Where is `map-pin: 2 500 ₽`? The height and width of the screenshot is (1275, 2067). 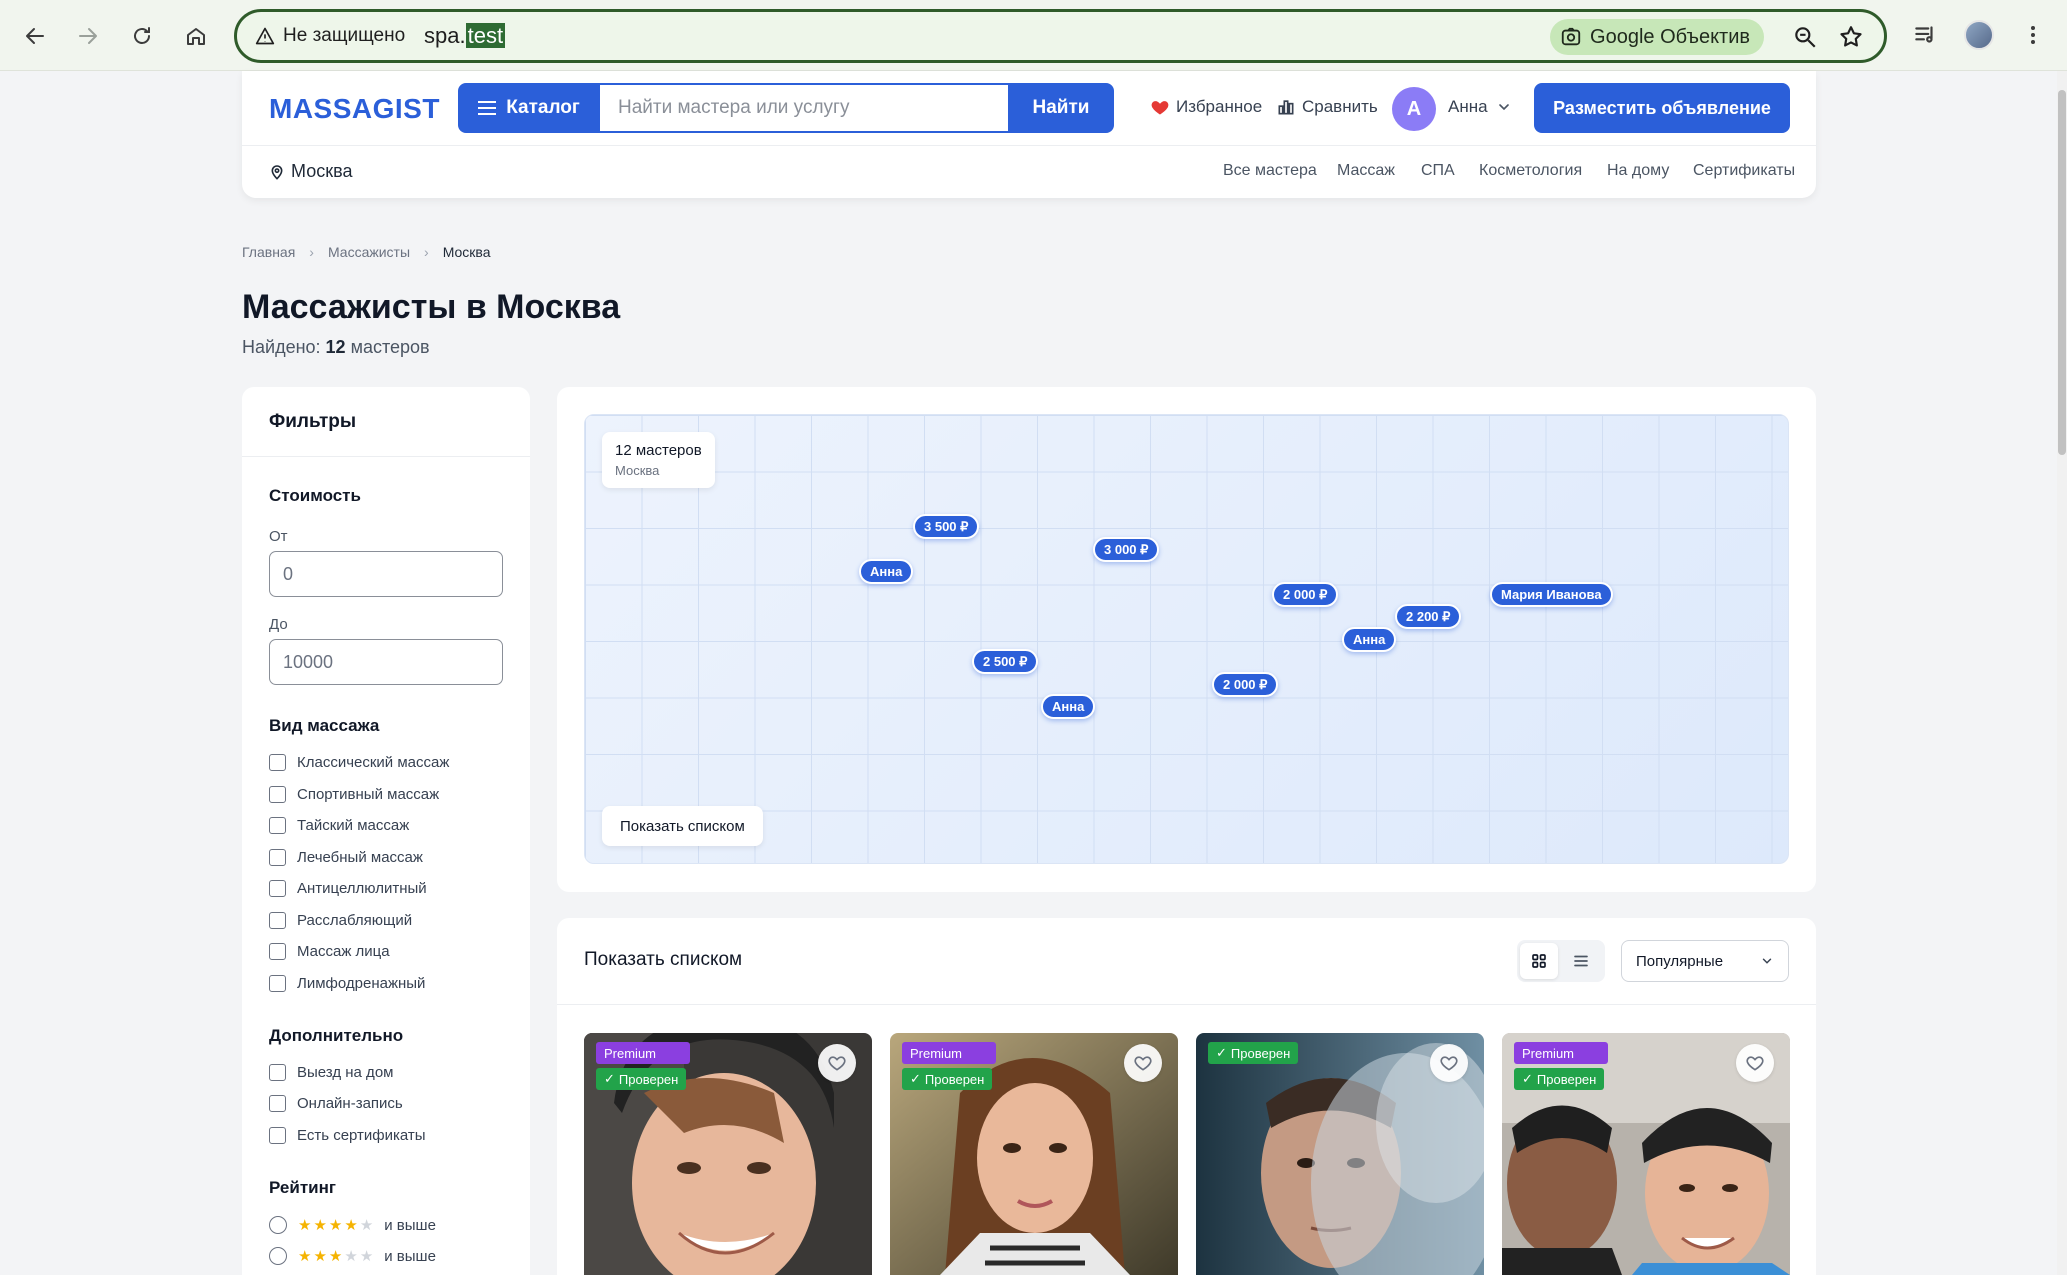 map-pin: 2 500 ₽ is located at coordinates (1005, 661).